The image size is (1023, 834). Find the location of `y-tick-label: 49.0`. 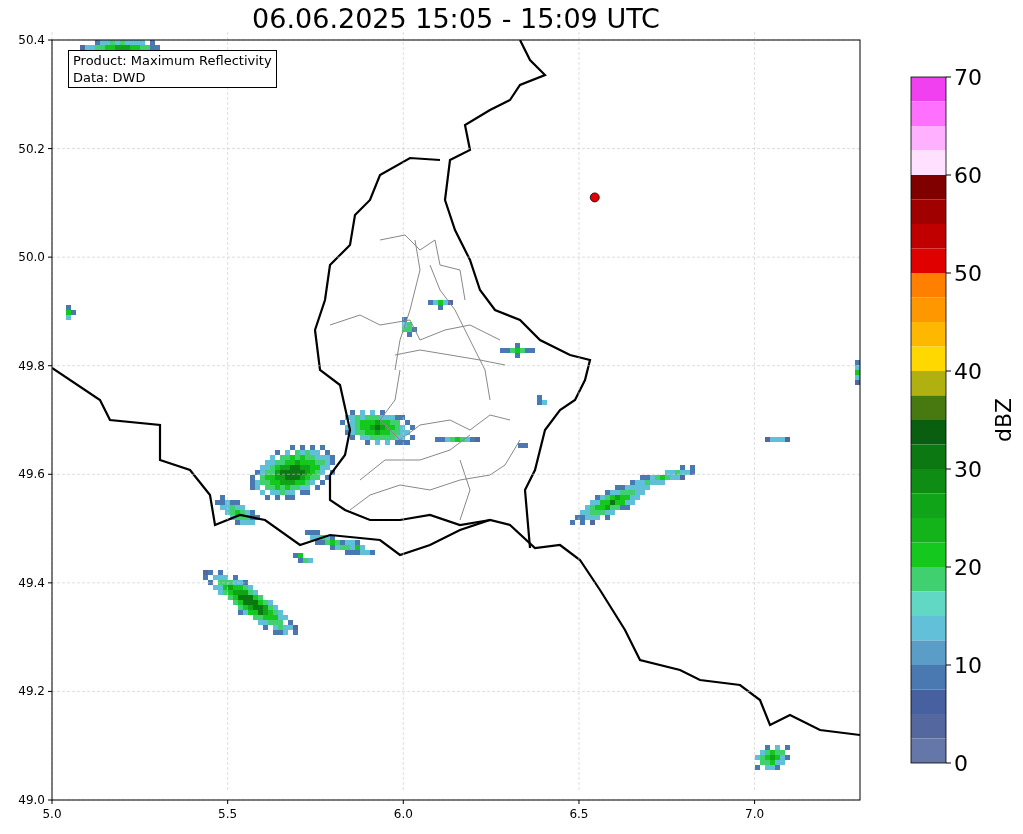

y-tick-label: 49.0 is located at coordinates (31, 800).